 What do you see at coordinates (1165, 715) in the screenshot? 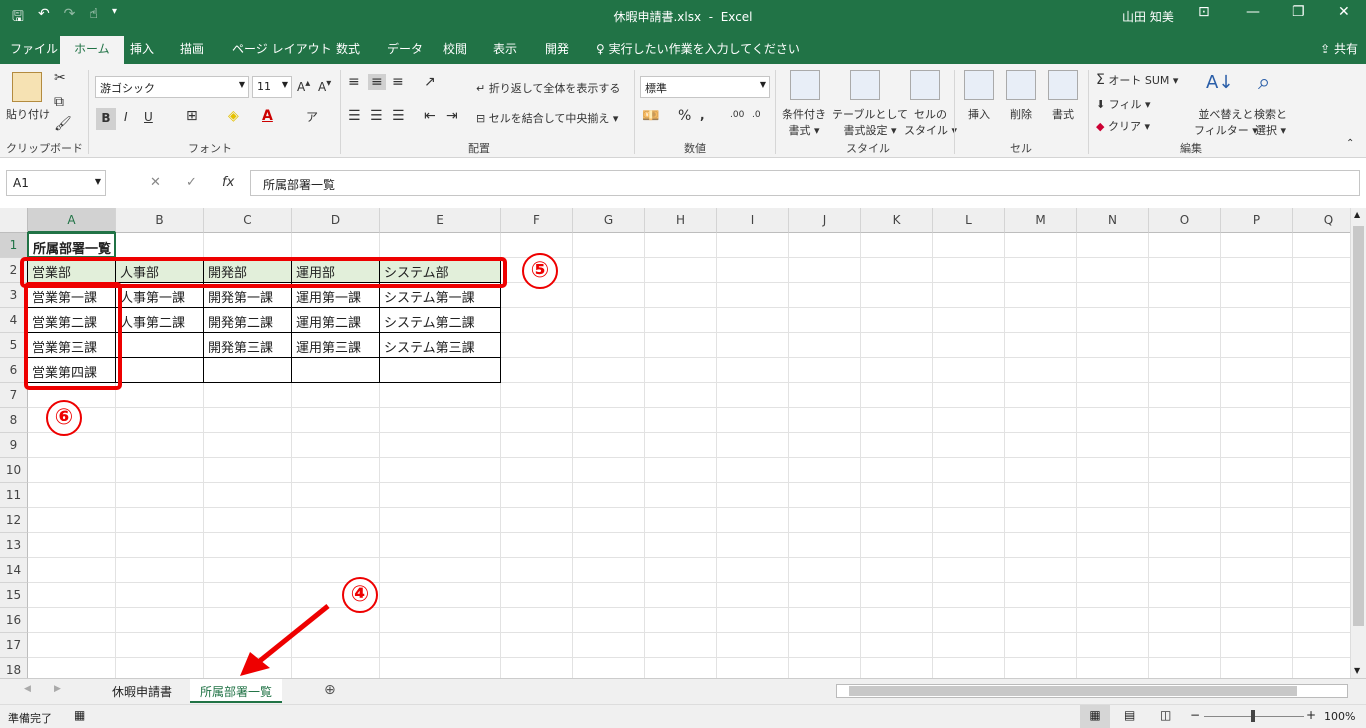
I see `page-break-view-icon: ◫` at bounding box center [1165, 715].